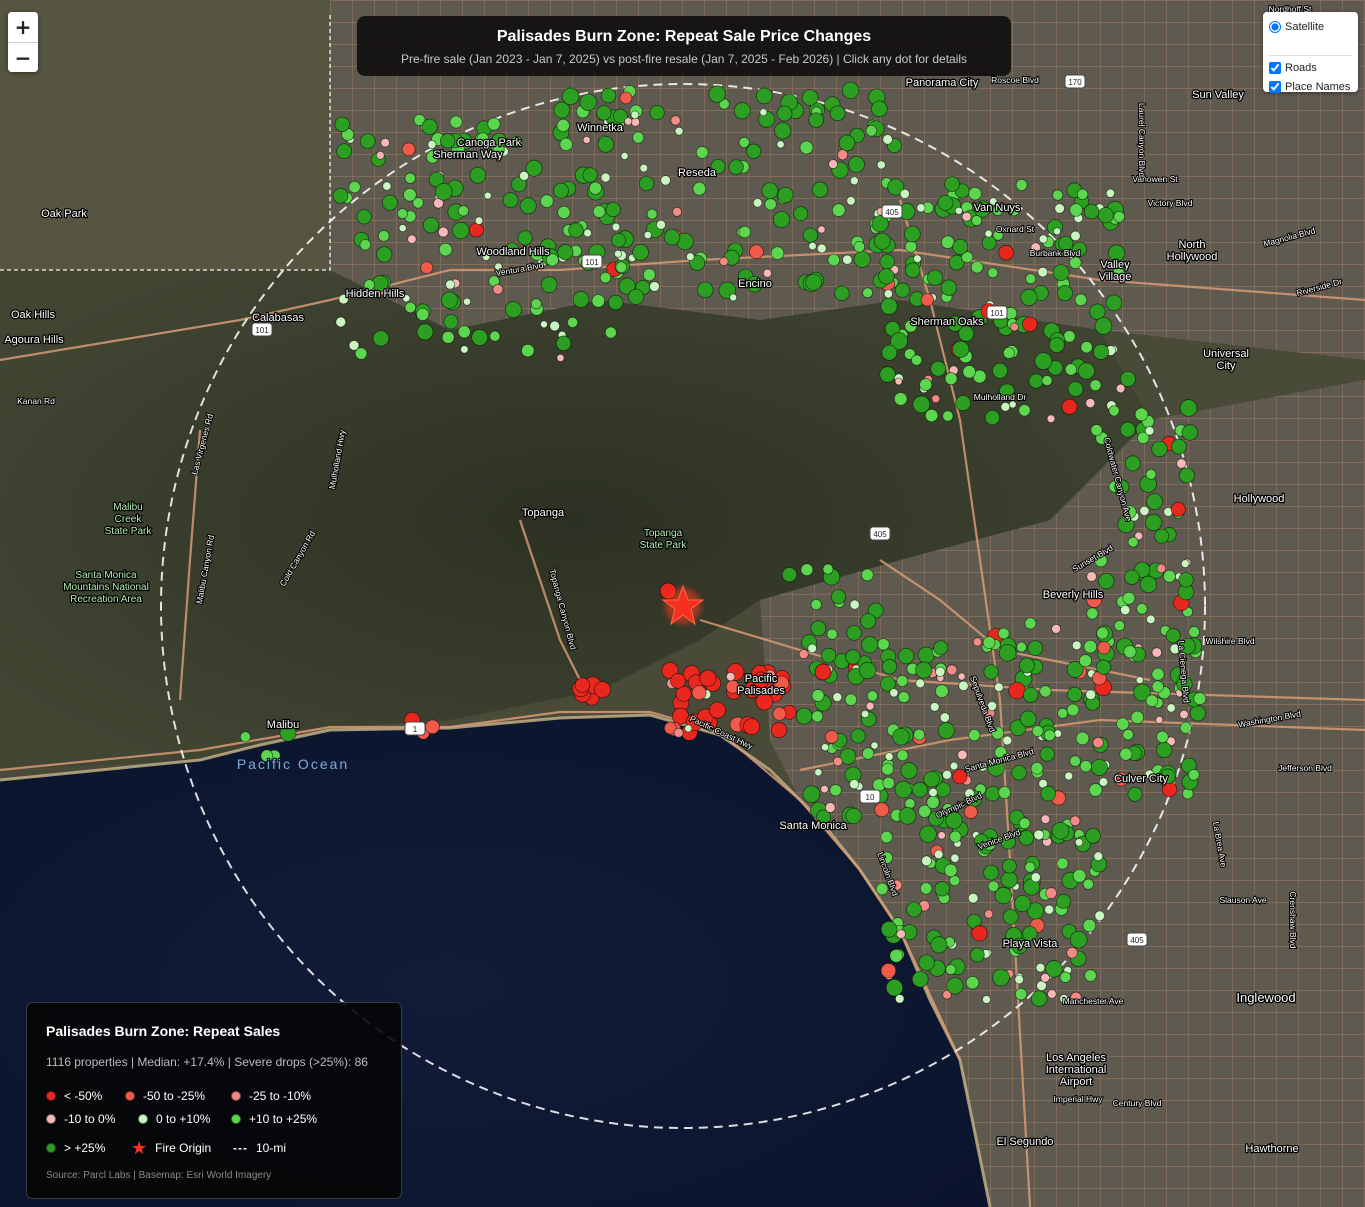 The height and width of the screenshot is (1207, 1365). Describe the element at coordinates (1275, 87) in the screenshot. I see `place-names-checkbox` at that location.